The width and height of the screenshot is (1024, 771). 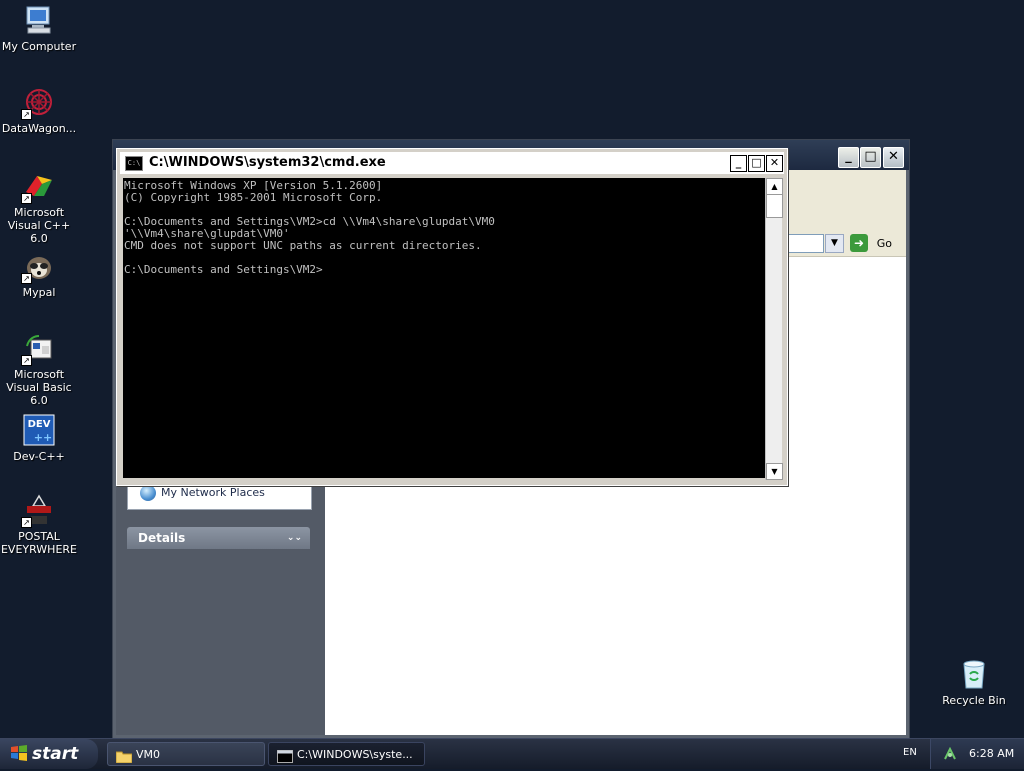 What do you see at coordinates (974, 674) in the screenshot?
I see `recycle-bin-icon` at bounding box center [974, 674].